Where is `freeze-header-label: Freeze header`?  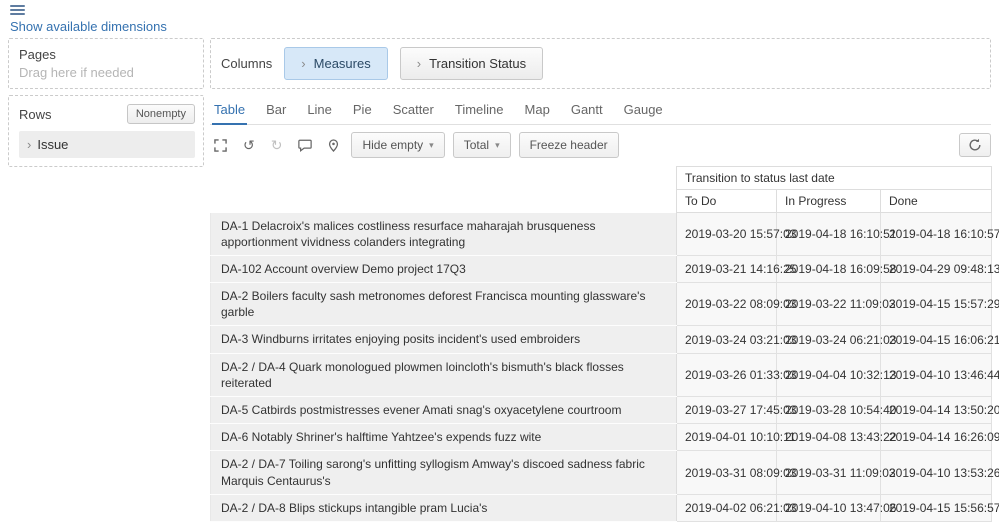
freeze-header-label: Freeze header is located at coordinates (568, 145).